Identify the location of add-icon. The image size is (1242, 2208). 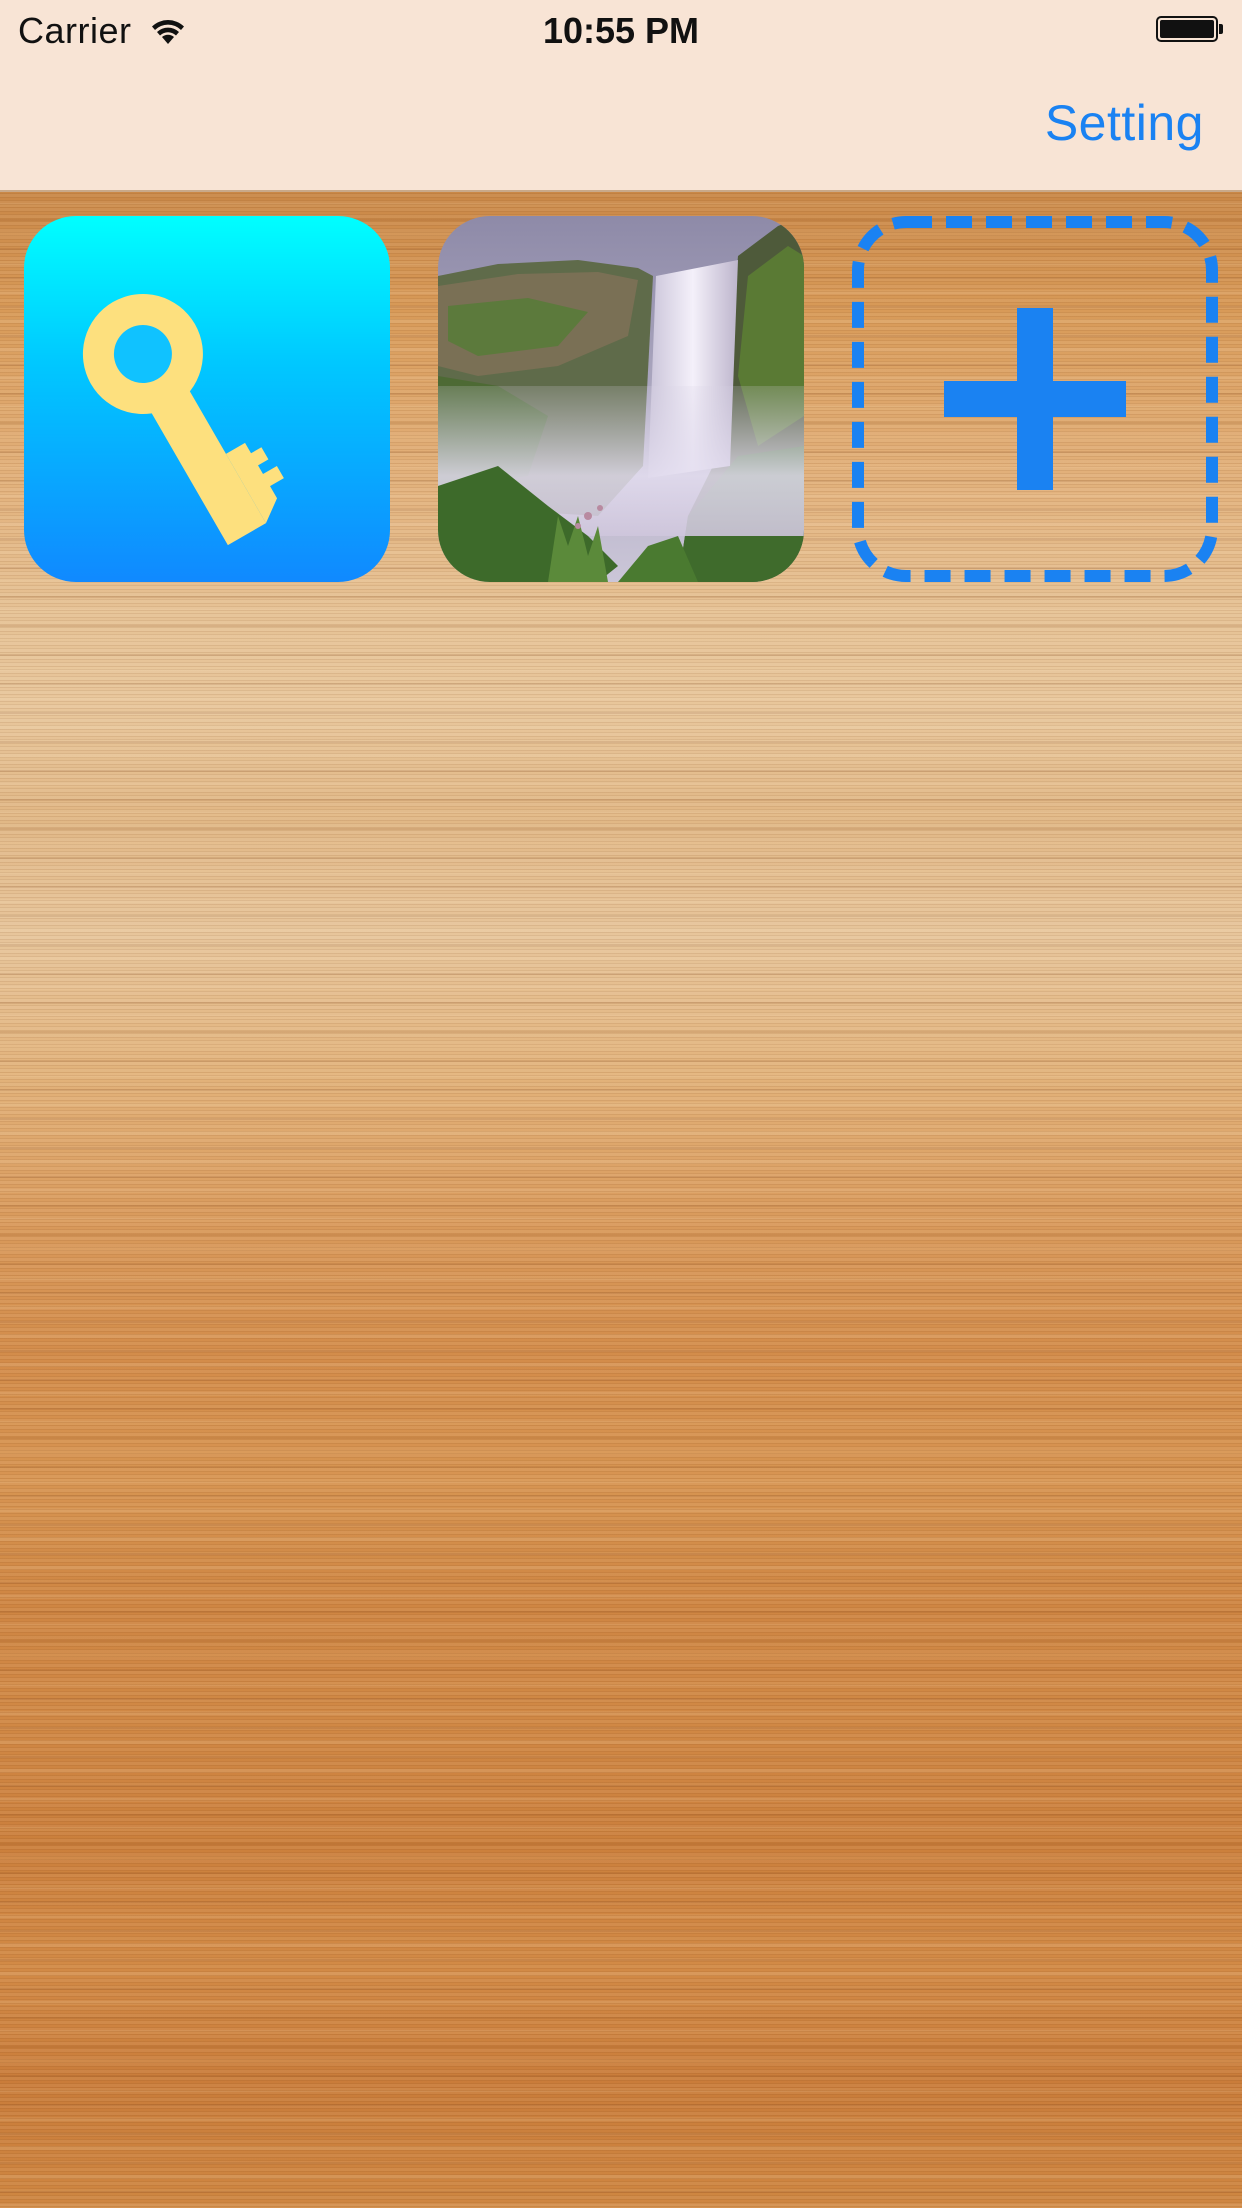
(1035, 399).